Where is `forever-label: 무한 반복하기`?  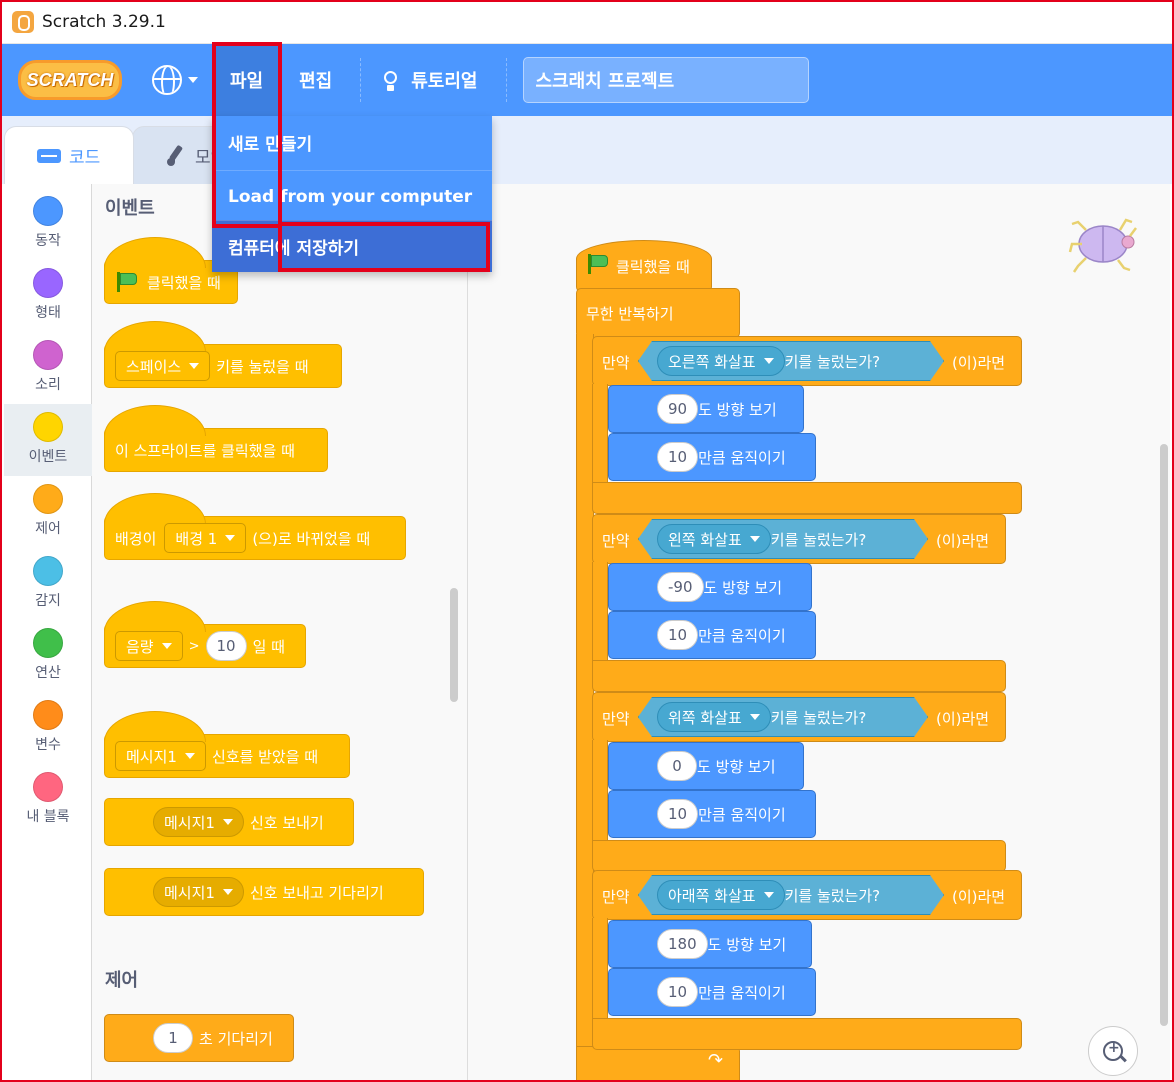
forever-label: 무한 반복하기 is located at coordinates (630, 314).